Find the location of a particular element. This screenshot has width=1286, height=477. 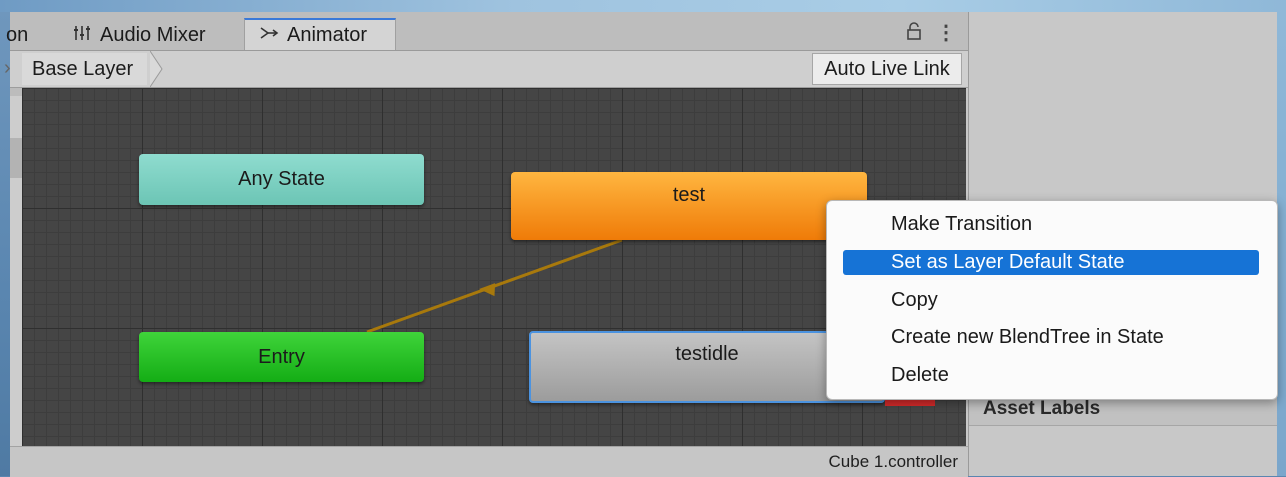

state-label: testidle is located at coordinates (707, 354).